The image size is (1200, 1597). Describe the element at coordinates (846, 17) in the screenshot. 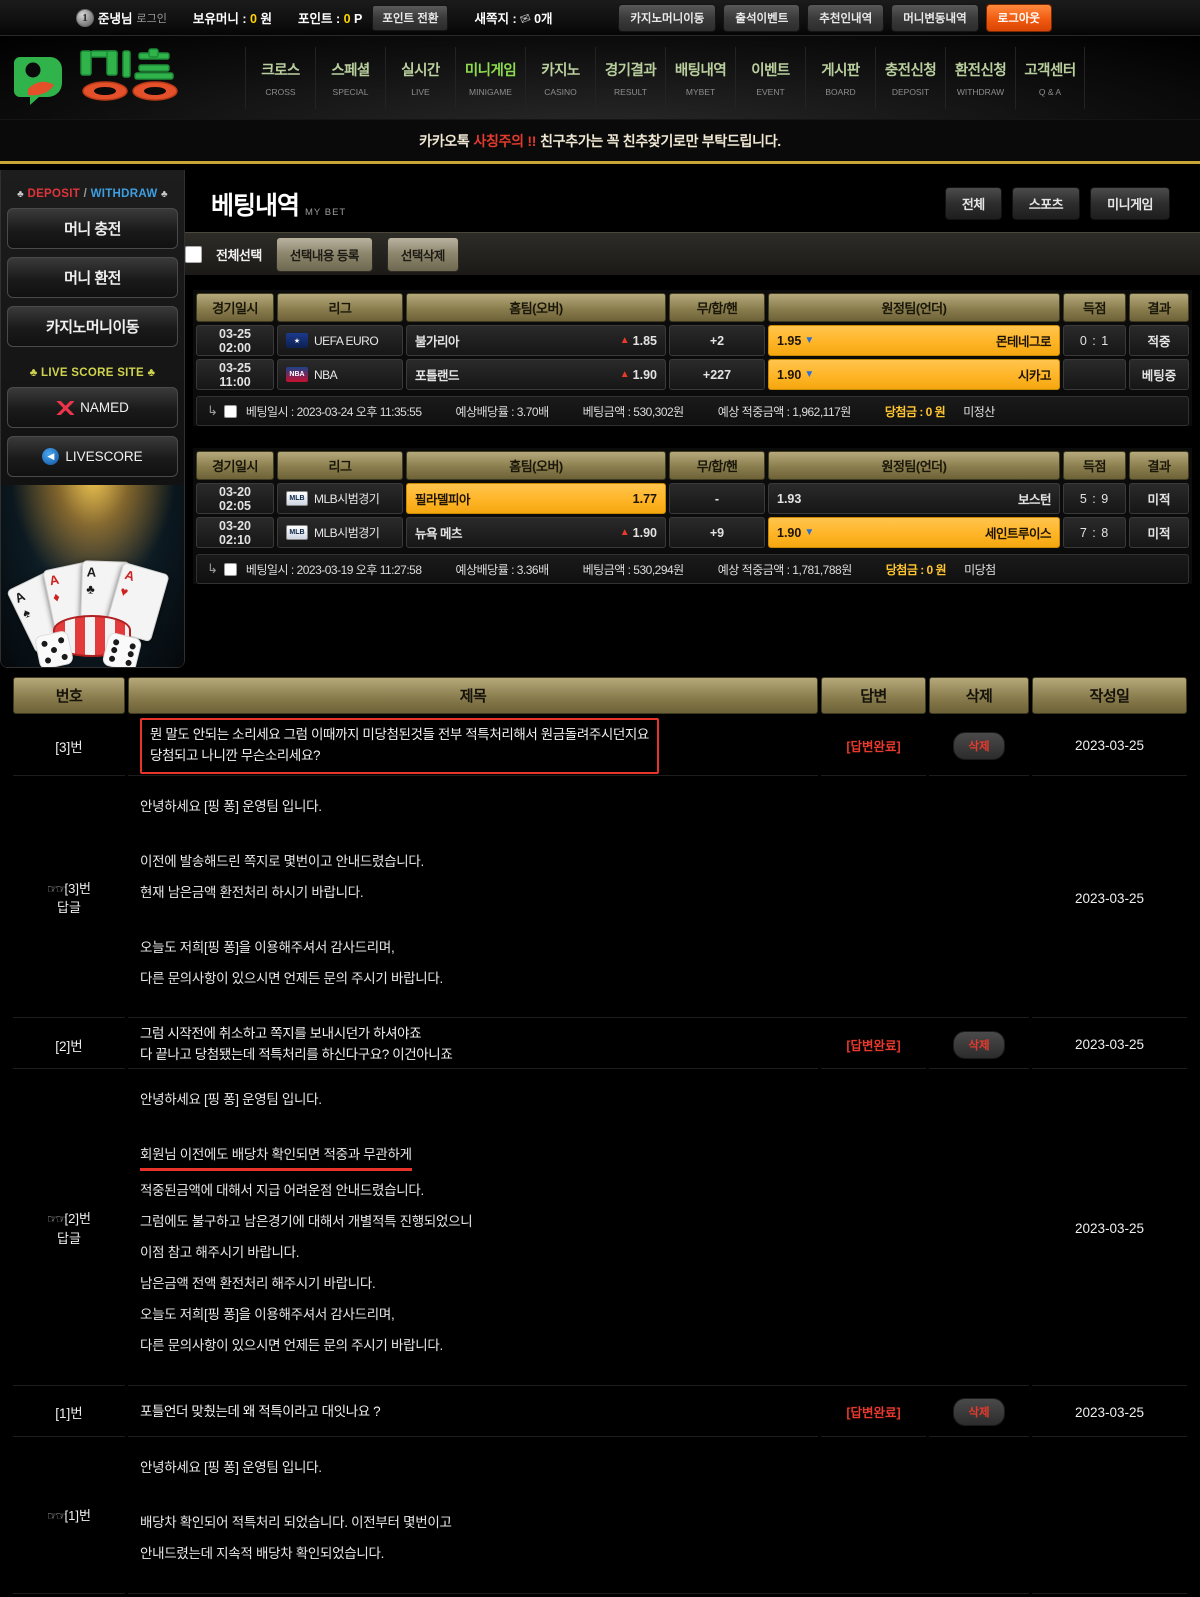

I see `referrer-history-button: 추천인내역` at that location.